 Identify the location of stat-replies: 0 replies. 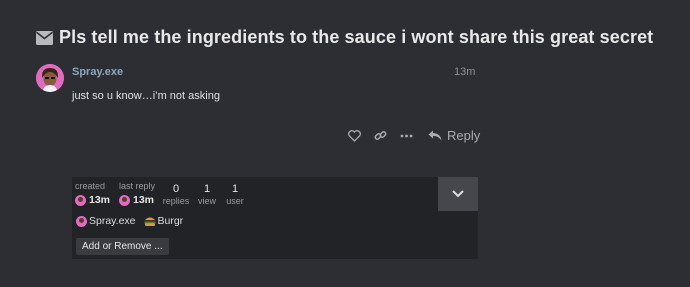
(176, 194).